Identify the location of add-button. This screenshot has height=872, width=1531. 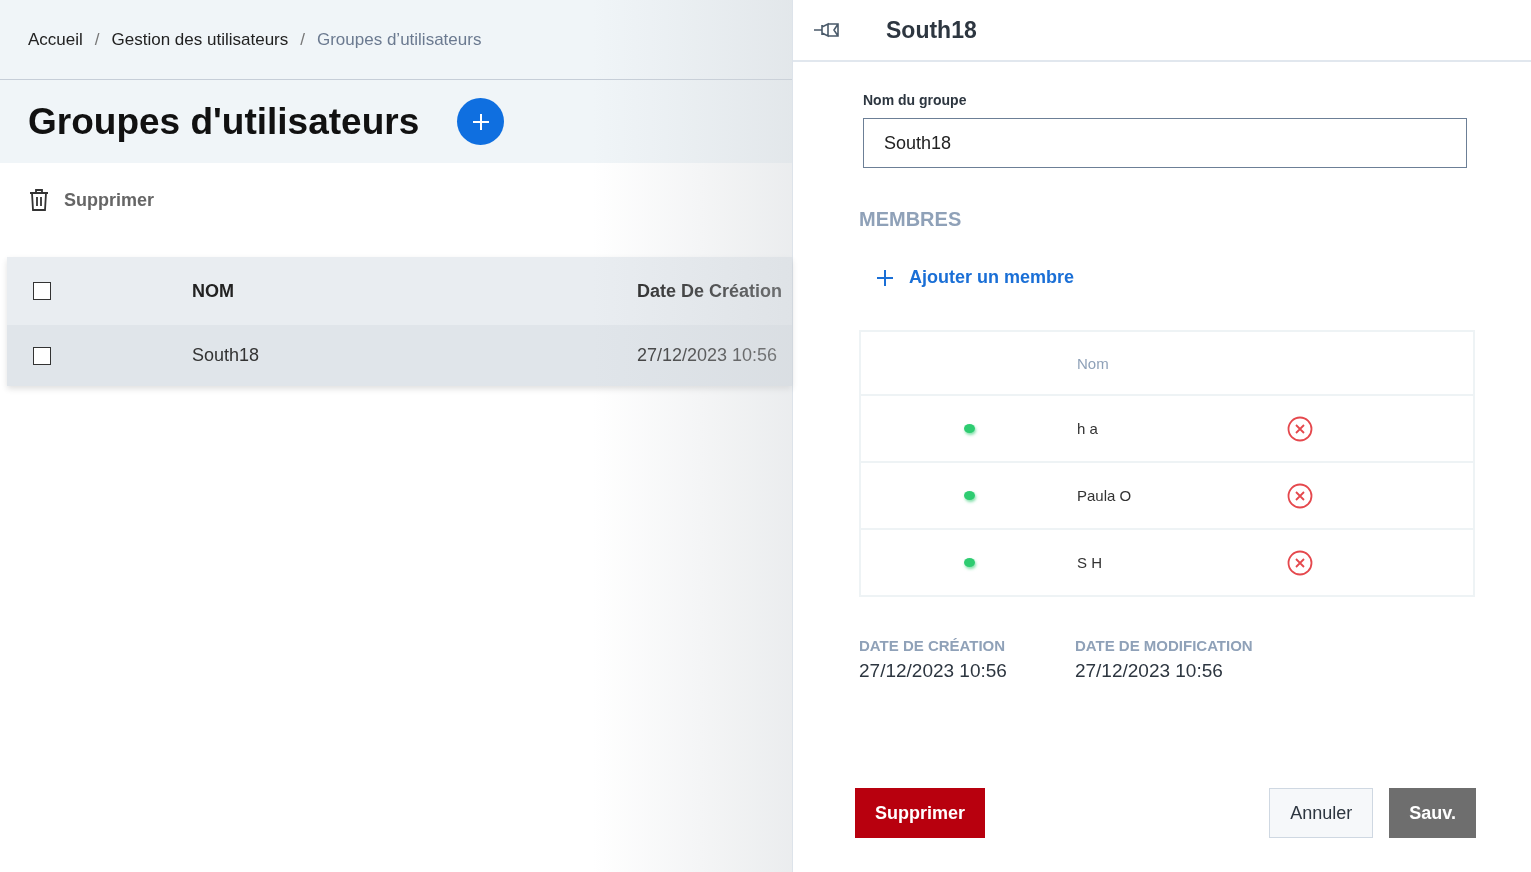
(481, 121).